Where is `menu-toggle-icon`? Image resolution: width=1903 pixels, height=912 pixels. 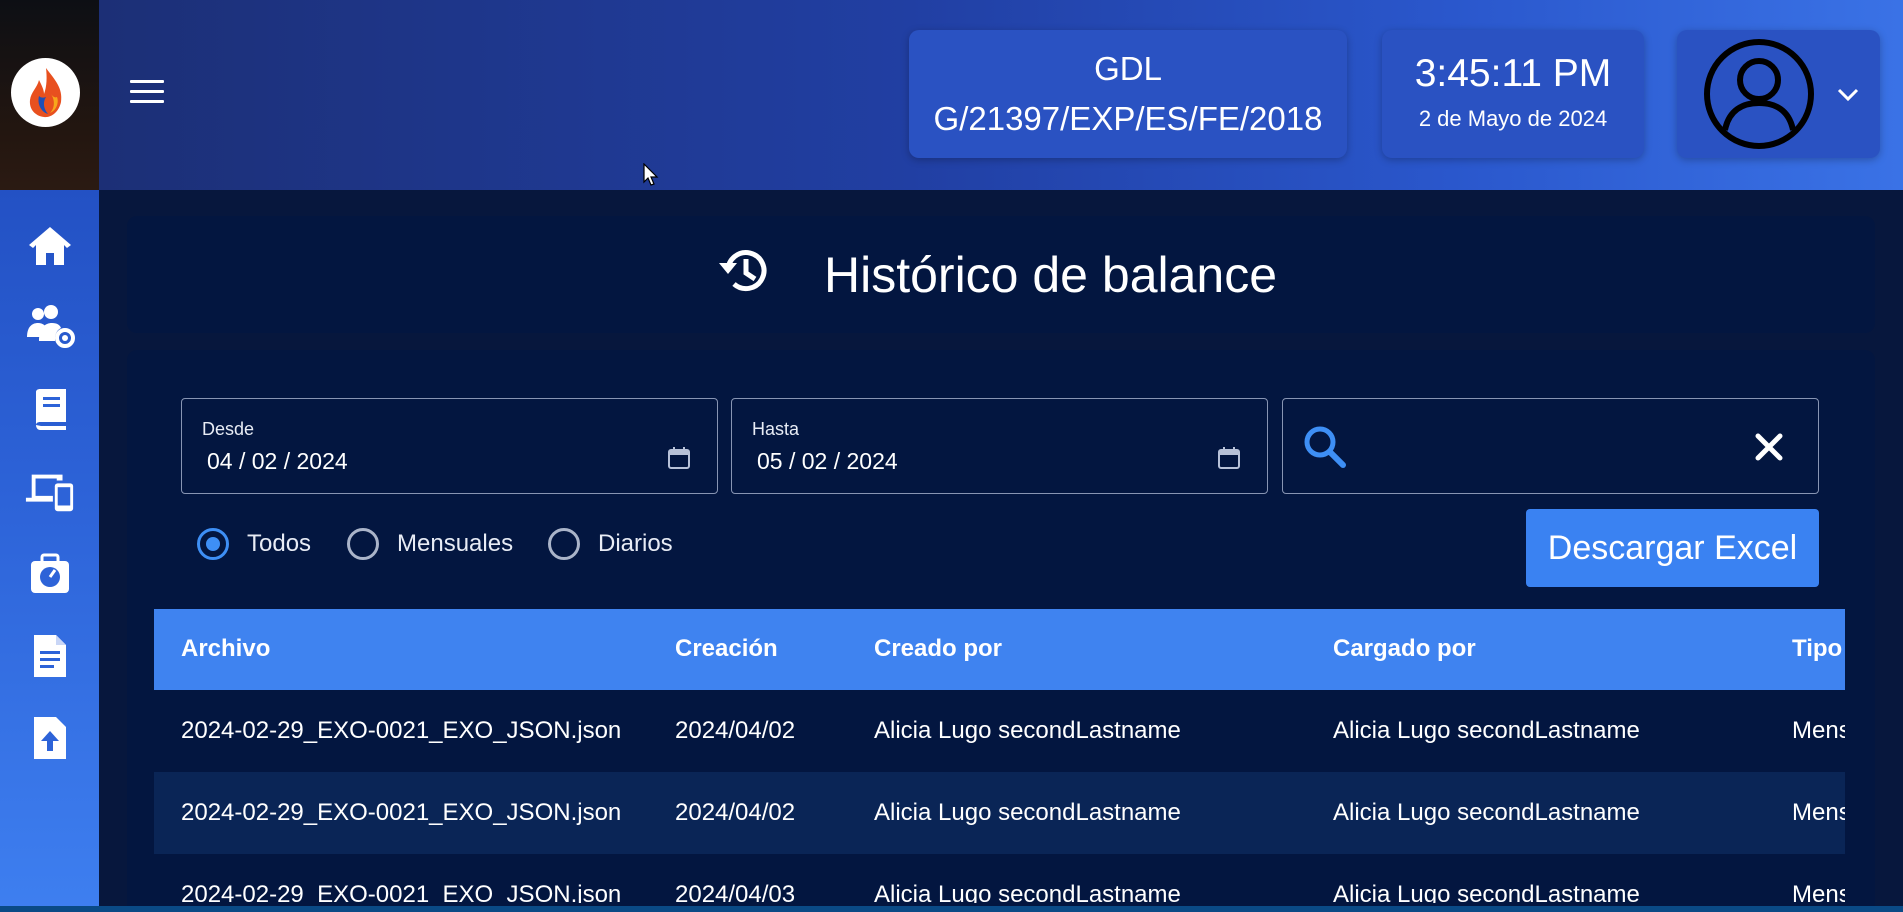
menu-toggle-icon is located at coordinates (147, 94).